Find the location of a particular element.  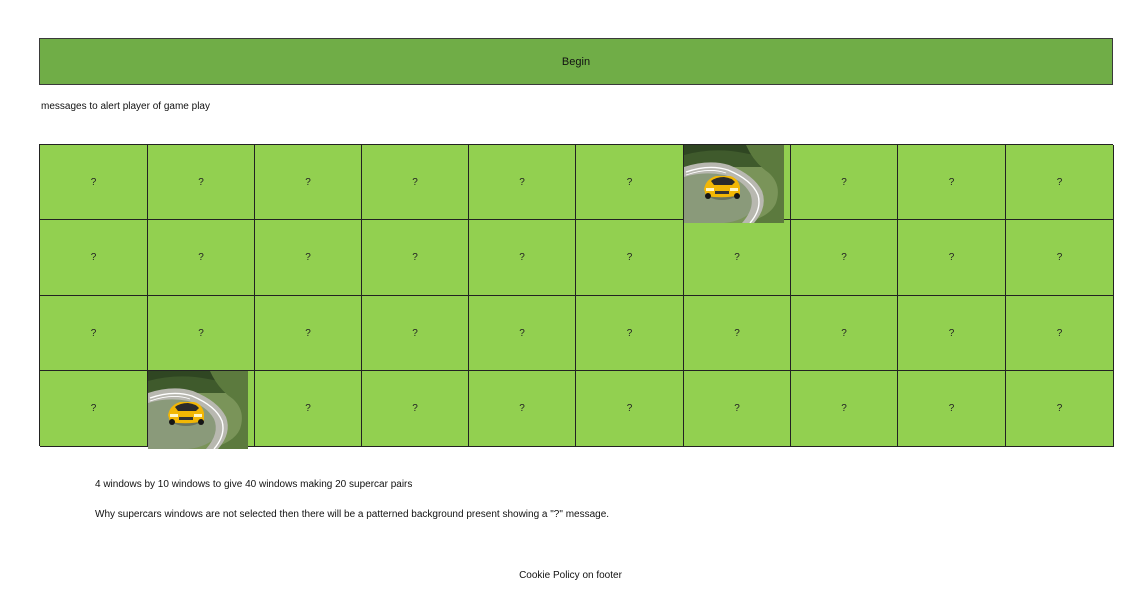

cookie-policy-footer: Cookie Policy on footer is located at coordinates (570, 575).